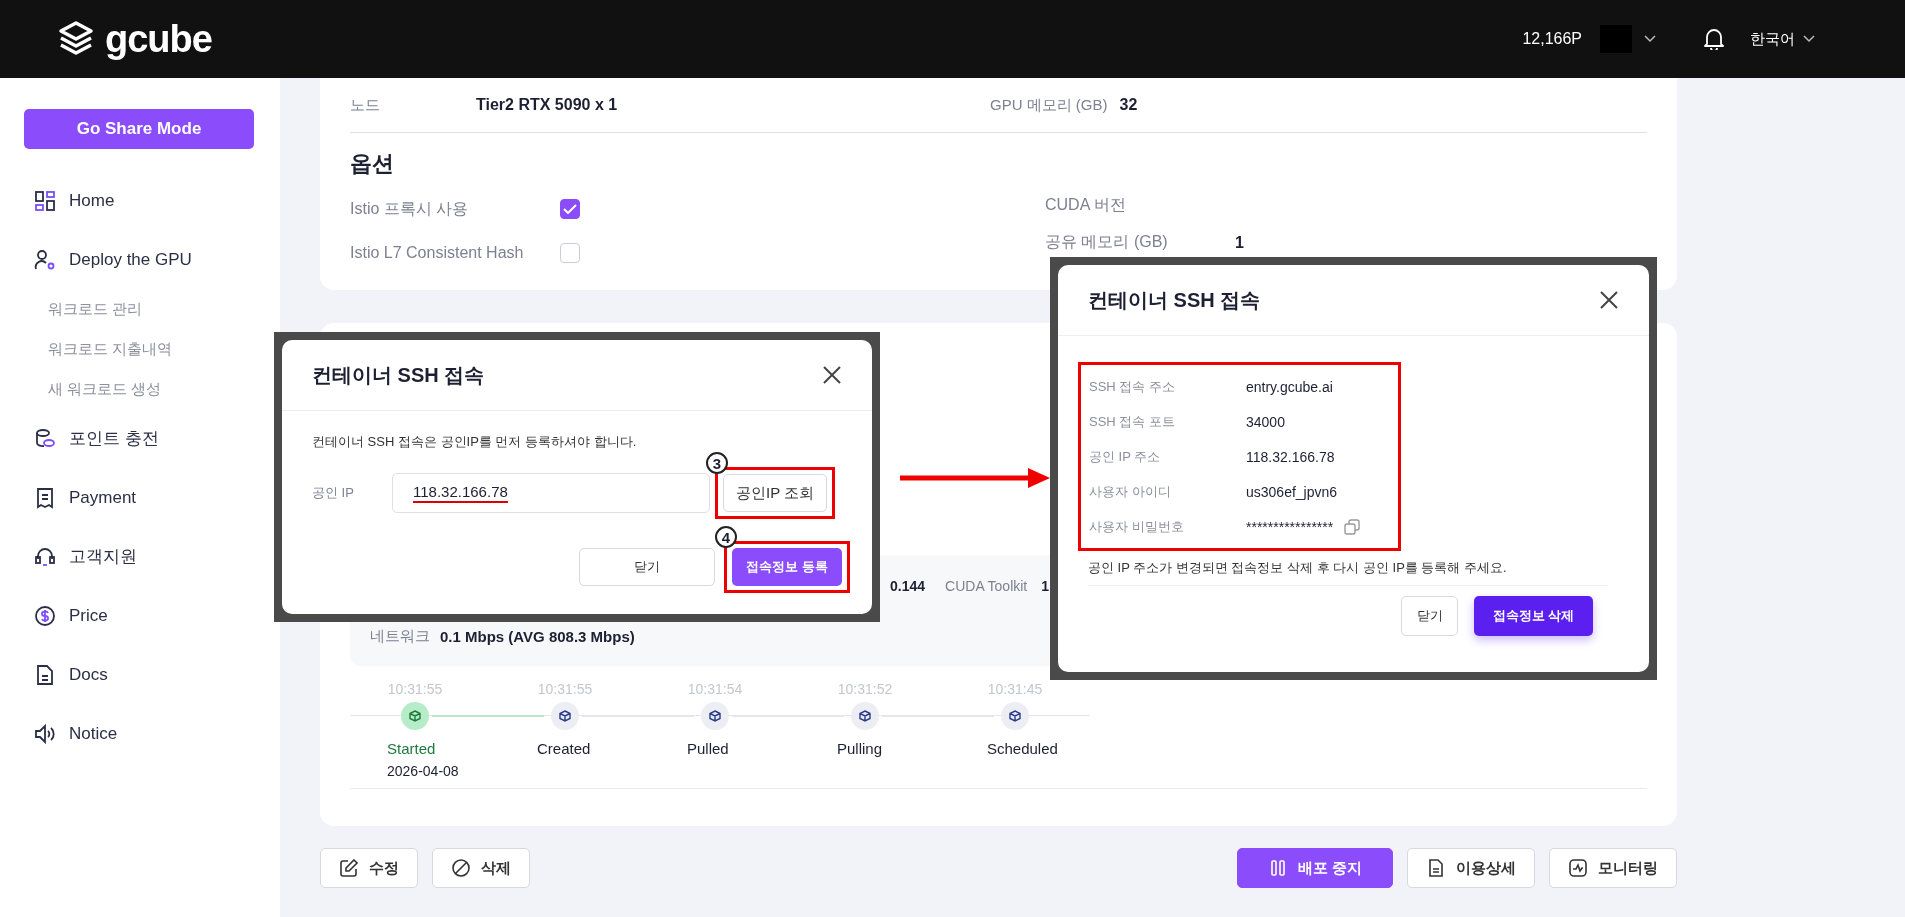 The width and height of the screenshot is (1905, 917). I want to click on register-button: 접속정보 등록, so click(787, 567).